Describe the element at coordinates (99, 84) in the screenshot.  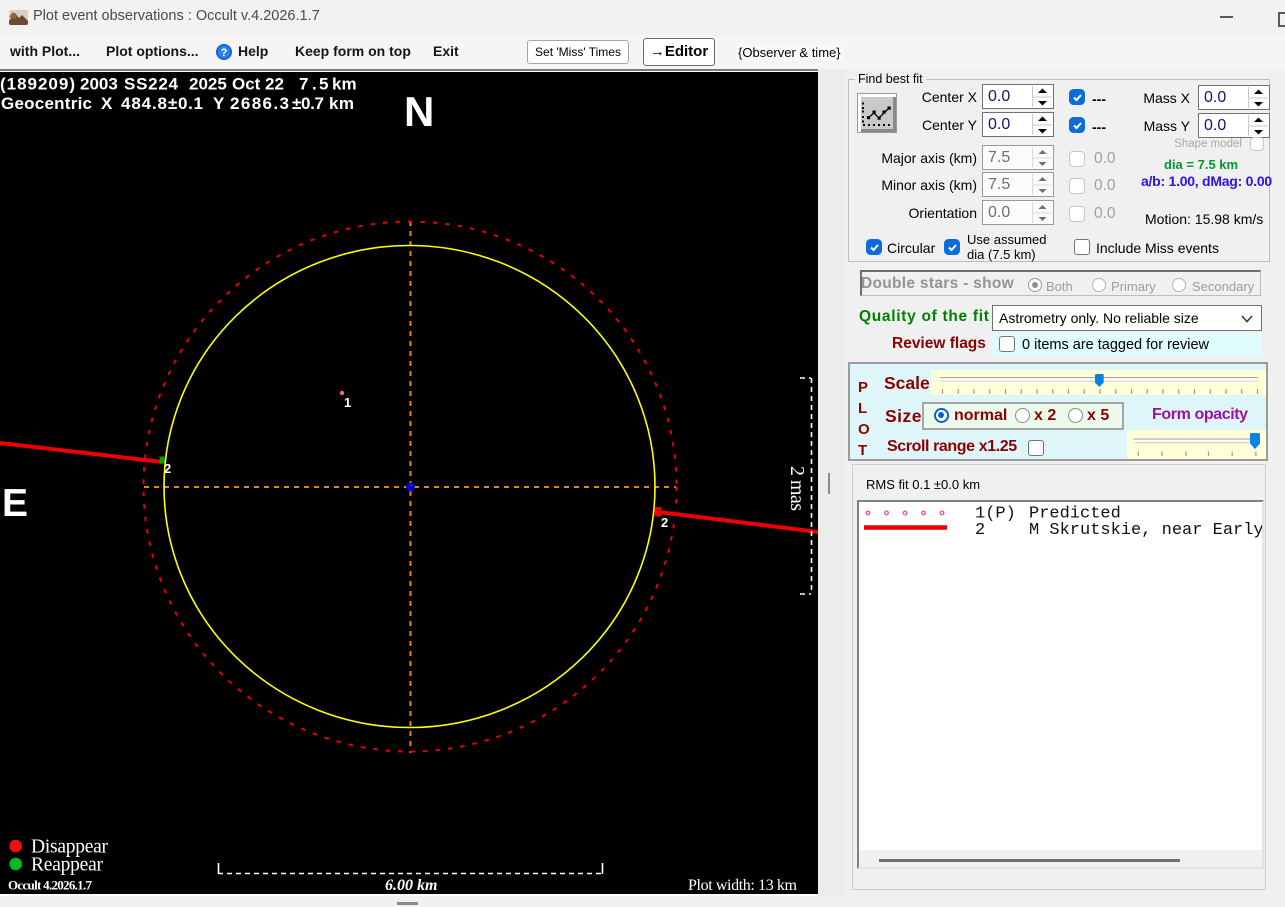
I see `svg-text: 2003` at that location.